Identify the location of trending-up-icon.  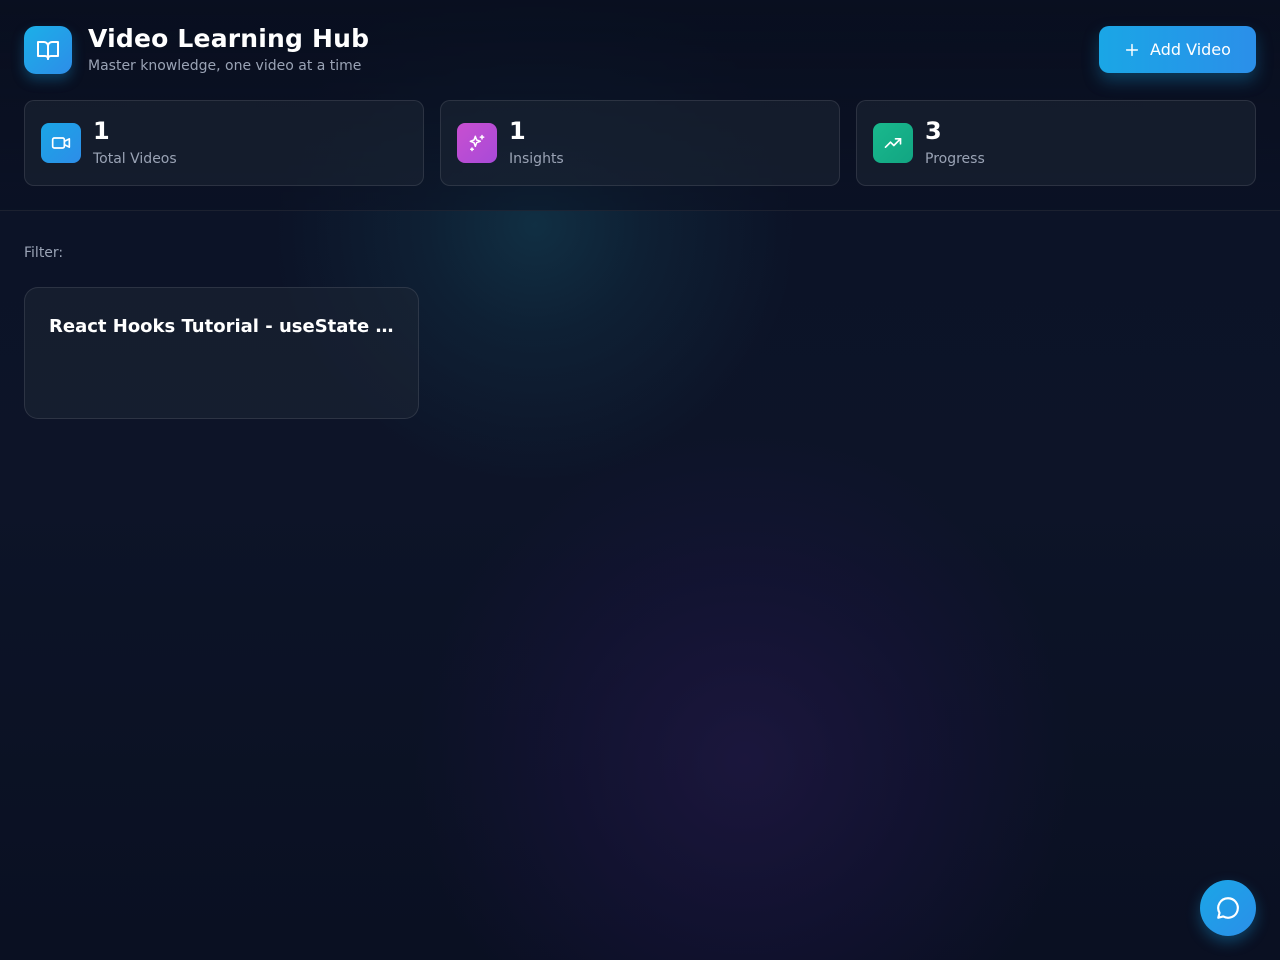
(893, 143).